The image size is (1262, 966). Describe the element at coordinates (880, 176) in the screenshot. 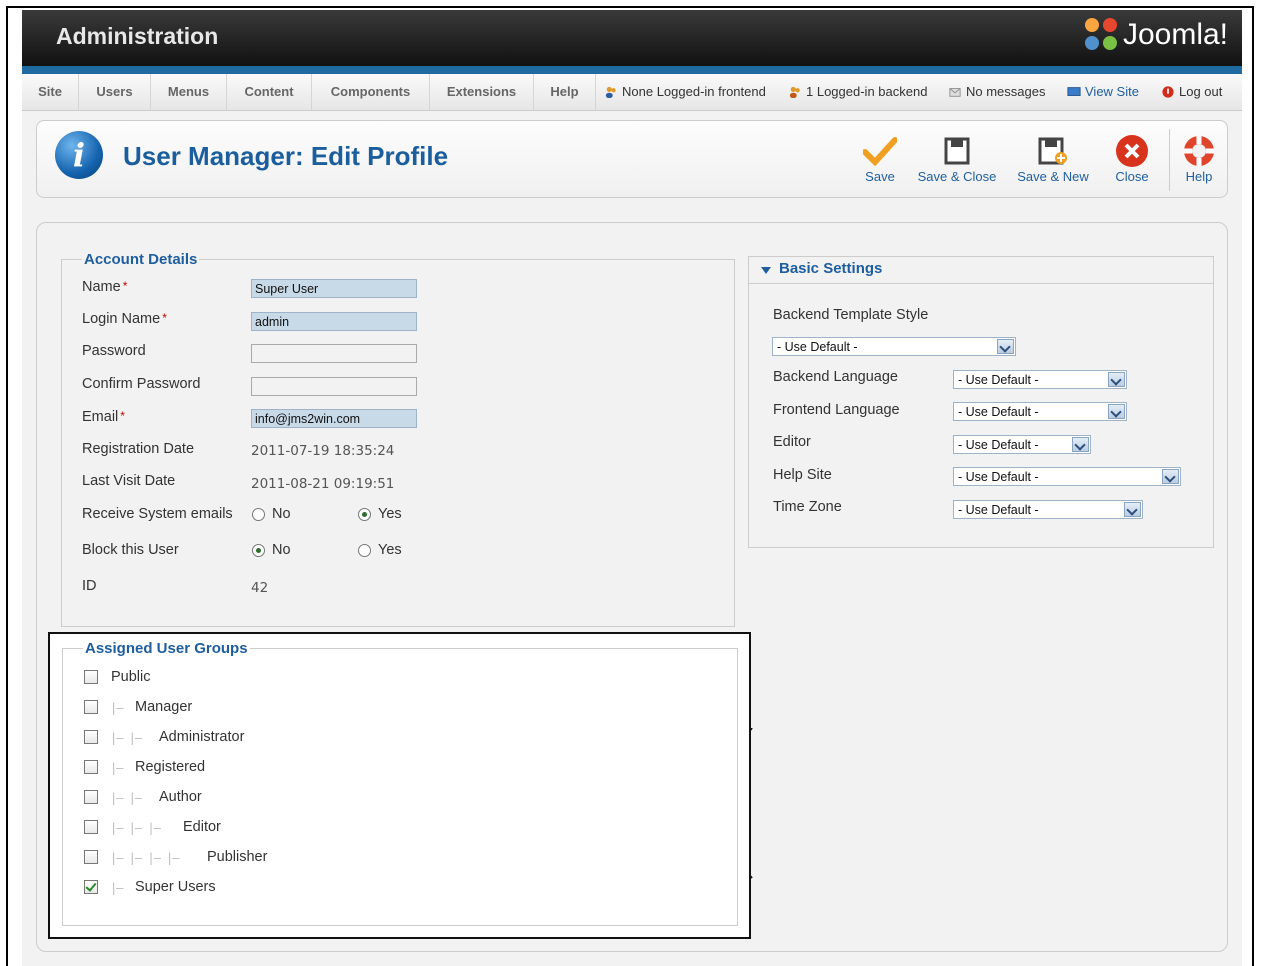

I see `save-label: Save` at that location.